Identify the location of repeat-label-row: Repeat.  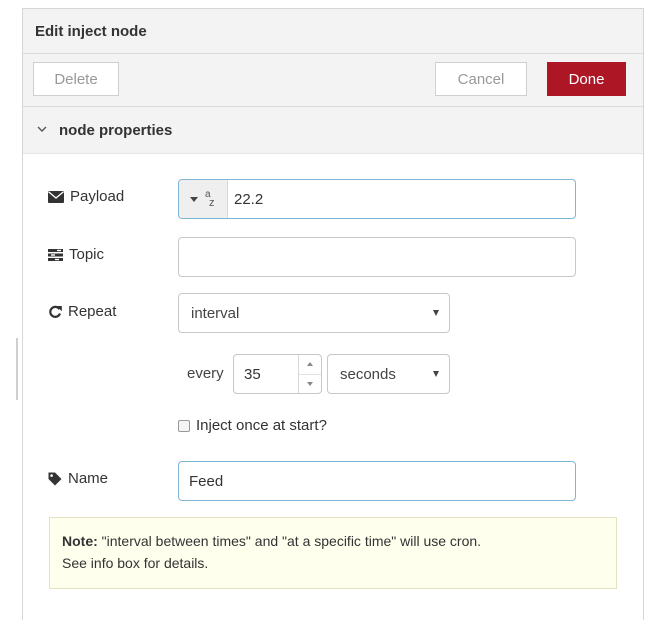
(82, 311).